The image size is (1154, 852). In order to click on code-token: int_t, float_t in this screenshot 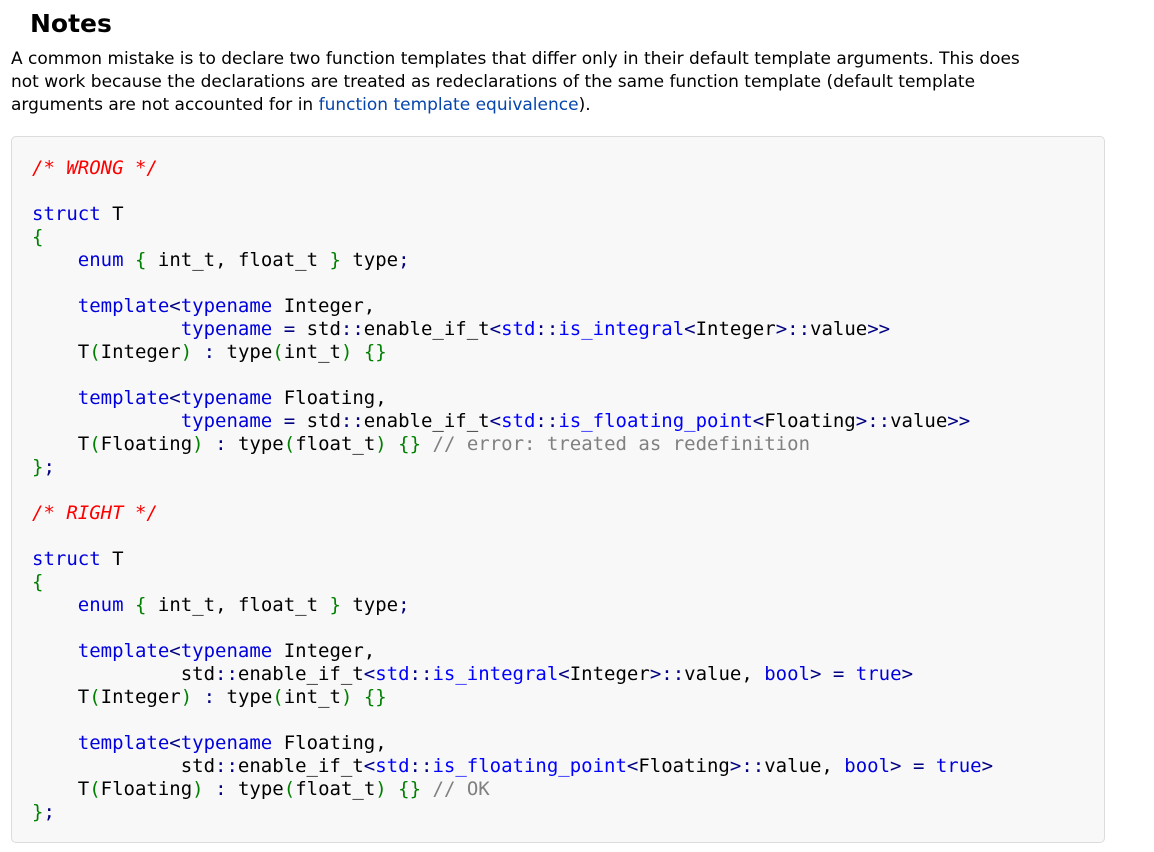, I will do `click(238, 260)`.